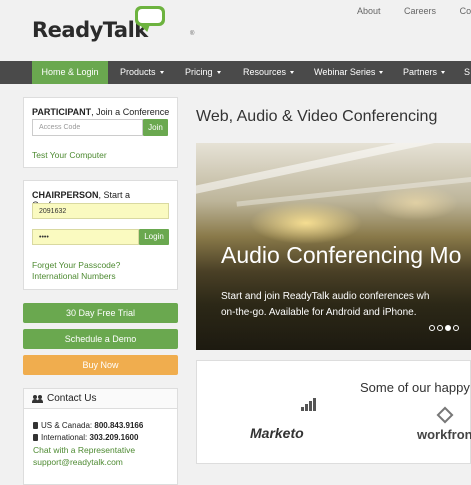  I want to click on top-header: ReadyTalk ® About Careers Con, so click(235, 30).